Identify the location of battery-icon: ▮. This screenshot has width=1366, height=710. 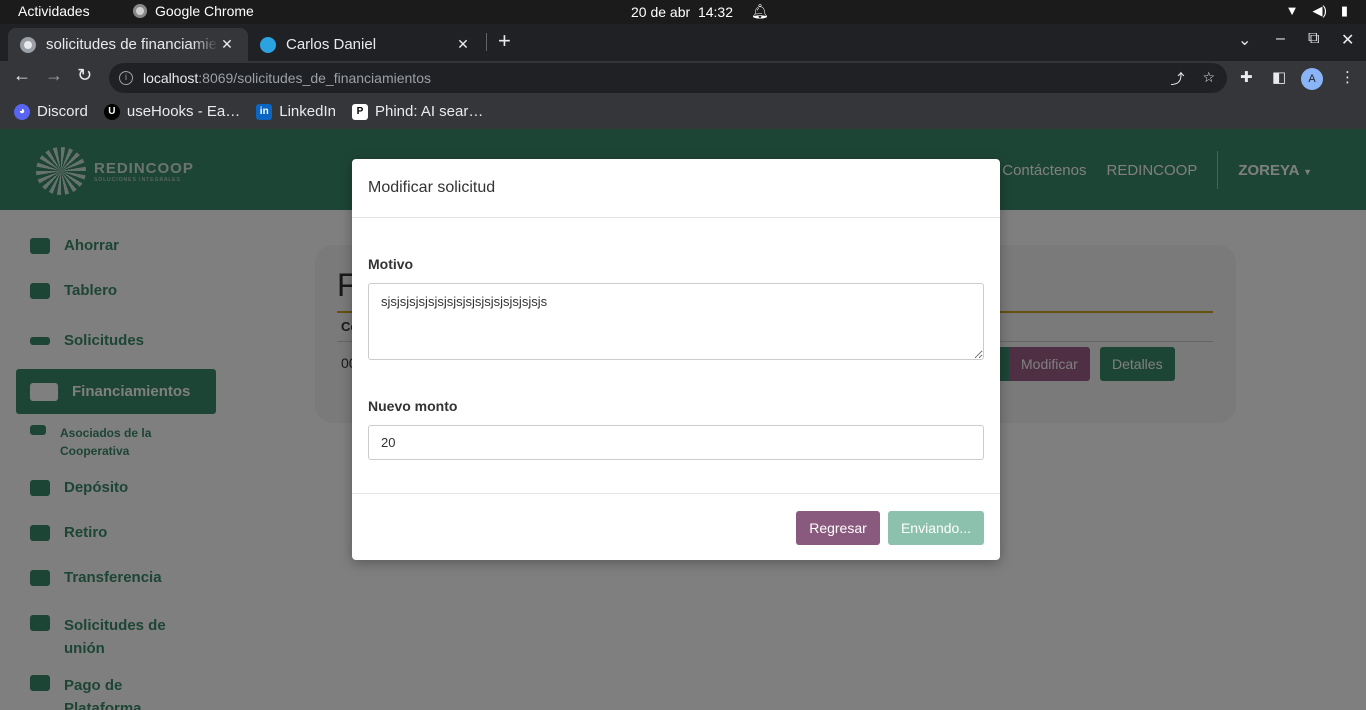
(1344, 10).